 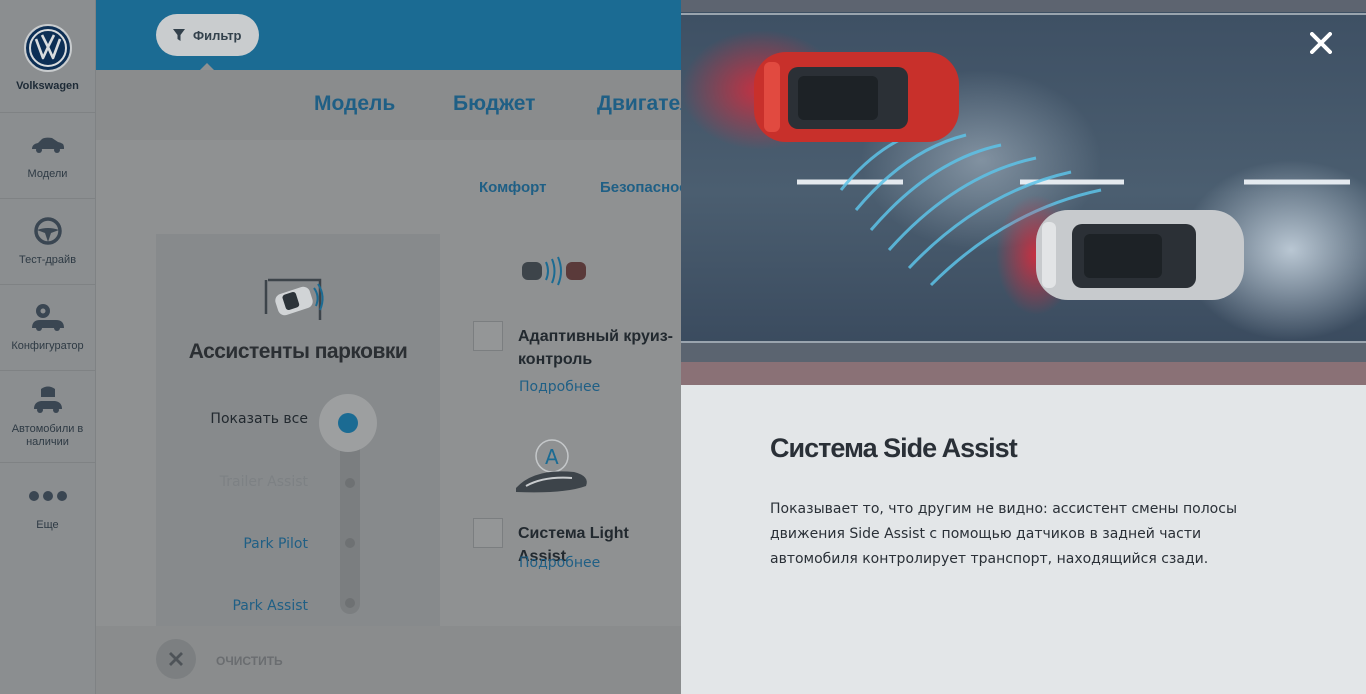 I want to click on light-assist-icon: A, so click(x=554, y=470).